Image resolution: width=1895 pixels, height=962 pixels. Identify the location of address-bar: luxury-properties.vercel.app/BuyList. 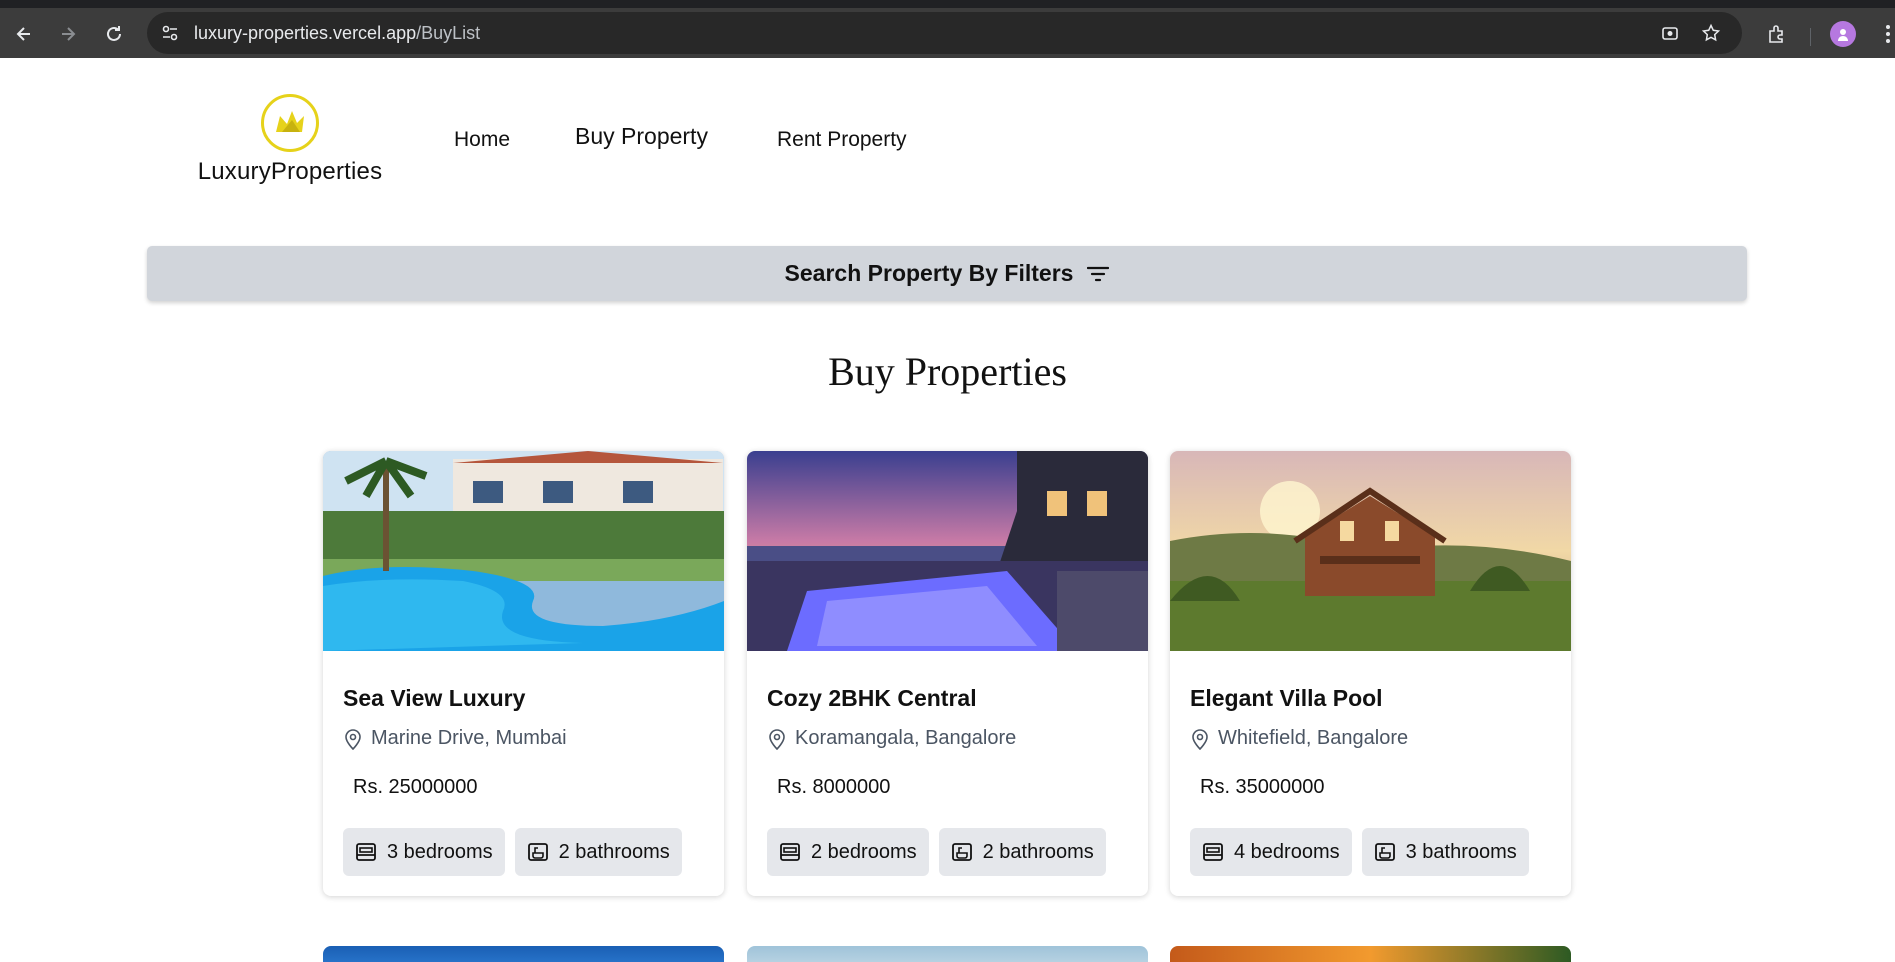
(944, 33).